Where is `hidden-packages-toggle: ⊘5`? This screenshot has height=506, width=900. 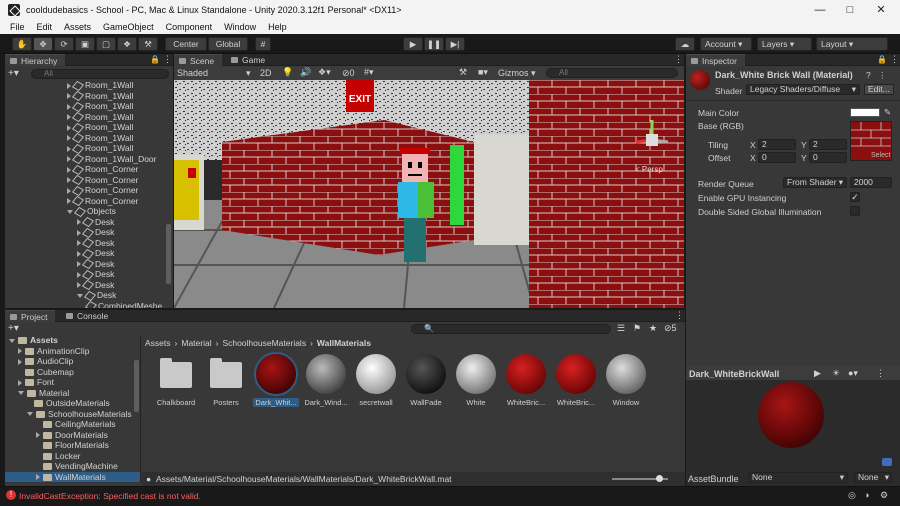 hidden-packages-toggle: ⊘5 is located at coordinates (670, 328).